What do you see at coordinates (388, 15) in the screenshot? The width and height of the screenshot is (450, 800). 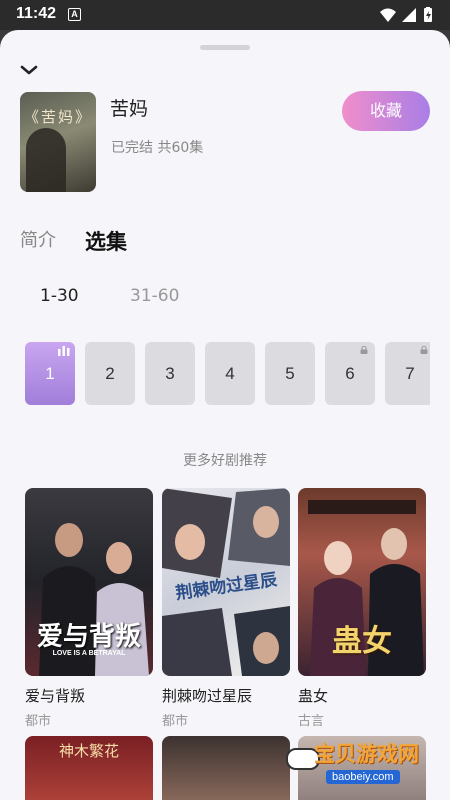 I see `wifi-icon` at bounding box center [388, 15].